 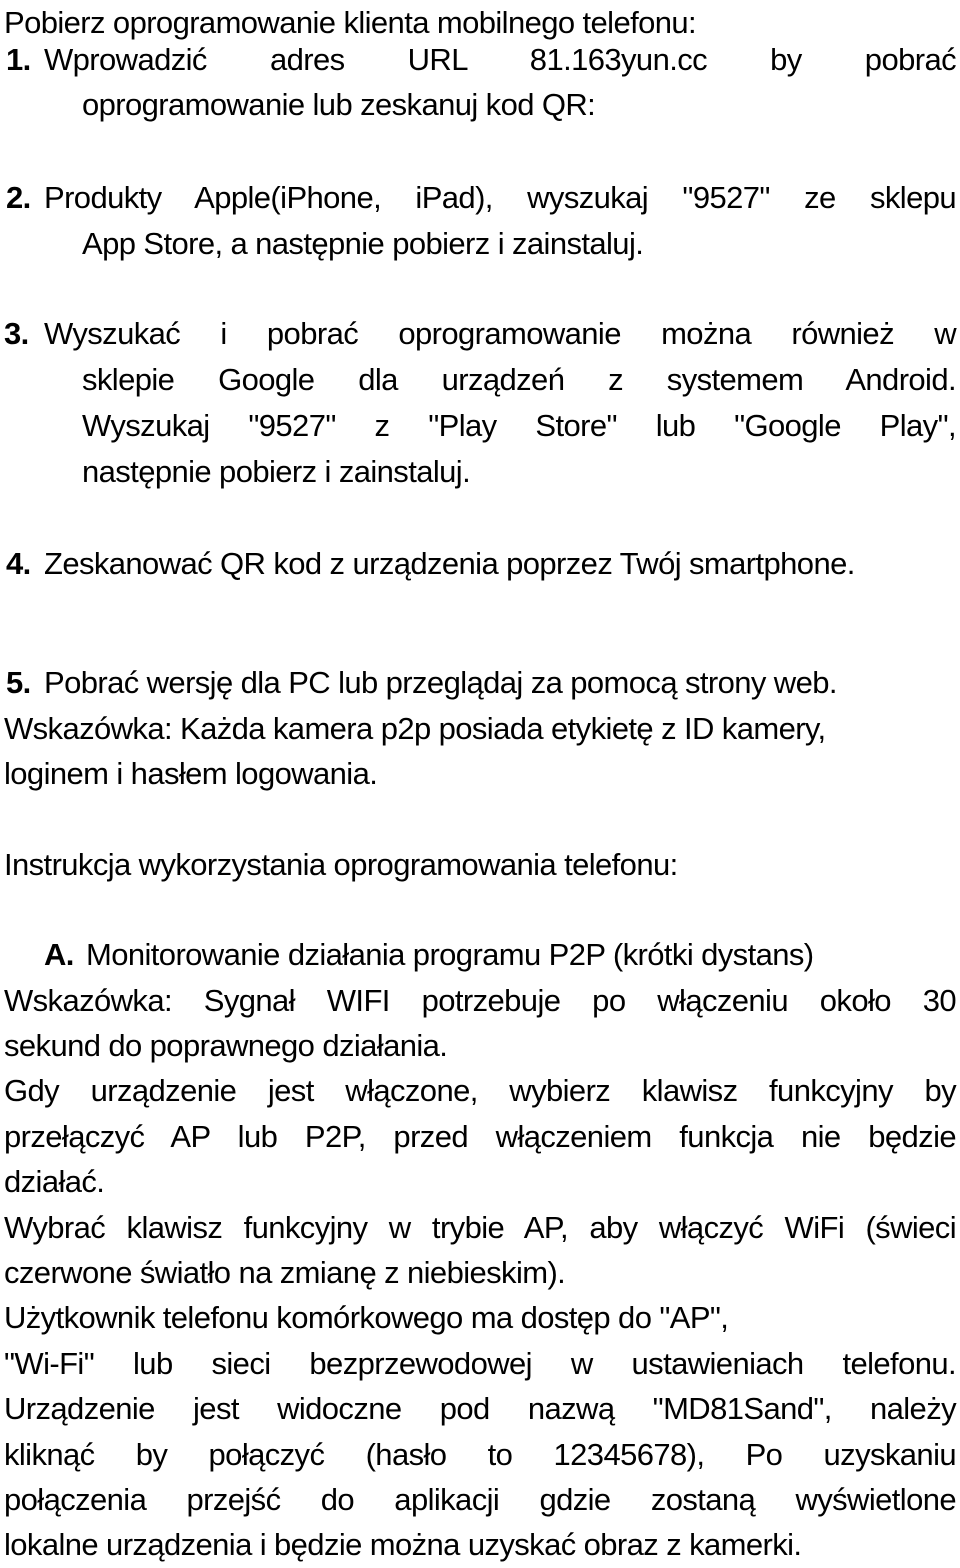 What do you see at coordinates (276, 471) in the screenshot?
I see `step-3-line-4: następnie pobierz i zainstaluj.` at bounding box center [276, 471].